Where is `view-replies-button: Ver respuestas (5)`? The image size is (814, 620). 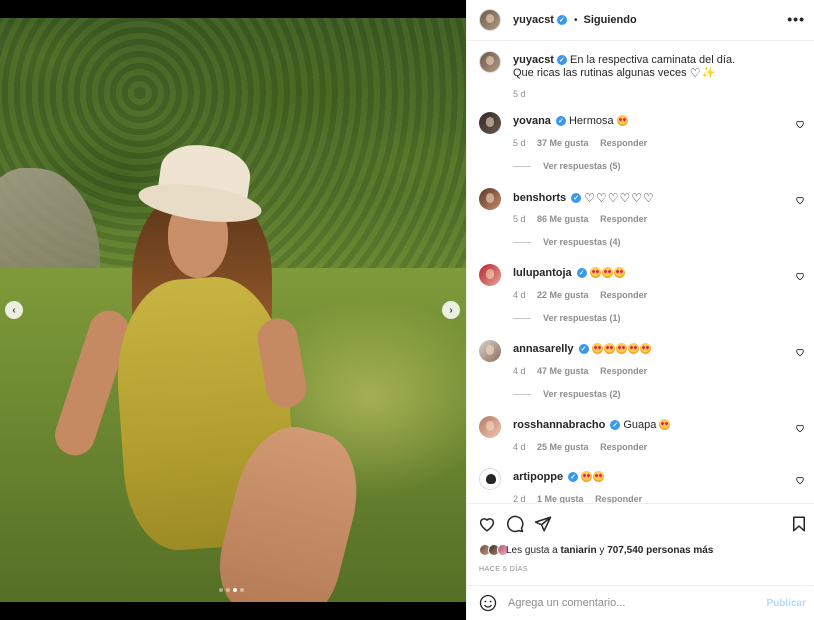
view-replies-button: Ver respuestas (5) is located at coordinates (567, 166).